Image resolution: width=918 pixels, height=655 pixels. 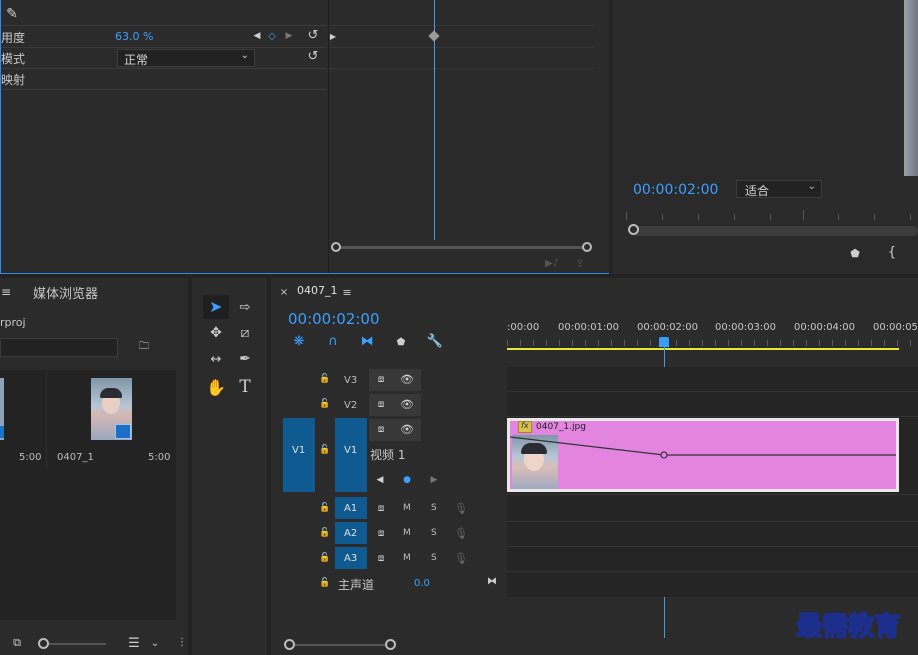 I want to click on clip-name: 0407_1, so click(x=75, y=457).